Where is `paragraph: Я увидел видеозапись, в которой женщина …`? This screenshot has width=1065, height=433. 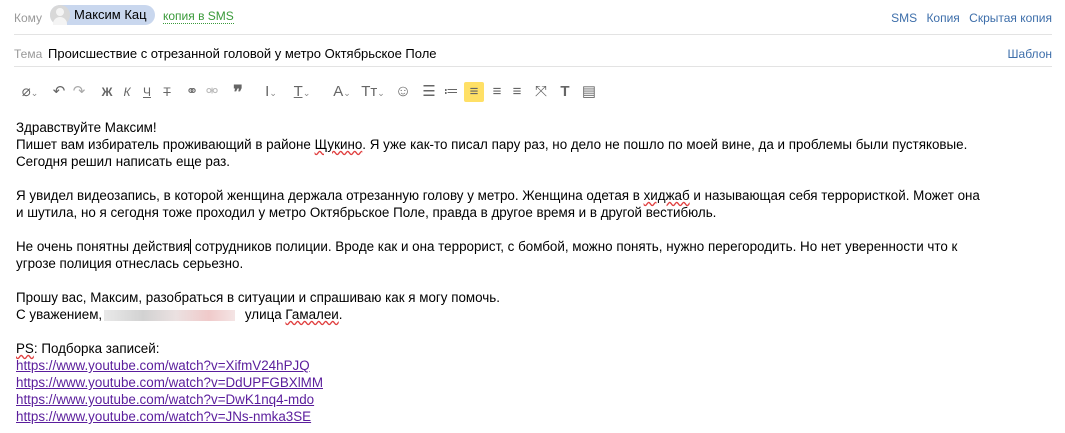
paragraph: Я увидел видеозапись, в которой женщина … is located at coordinates (536, 204).